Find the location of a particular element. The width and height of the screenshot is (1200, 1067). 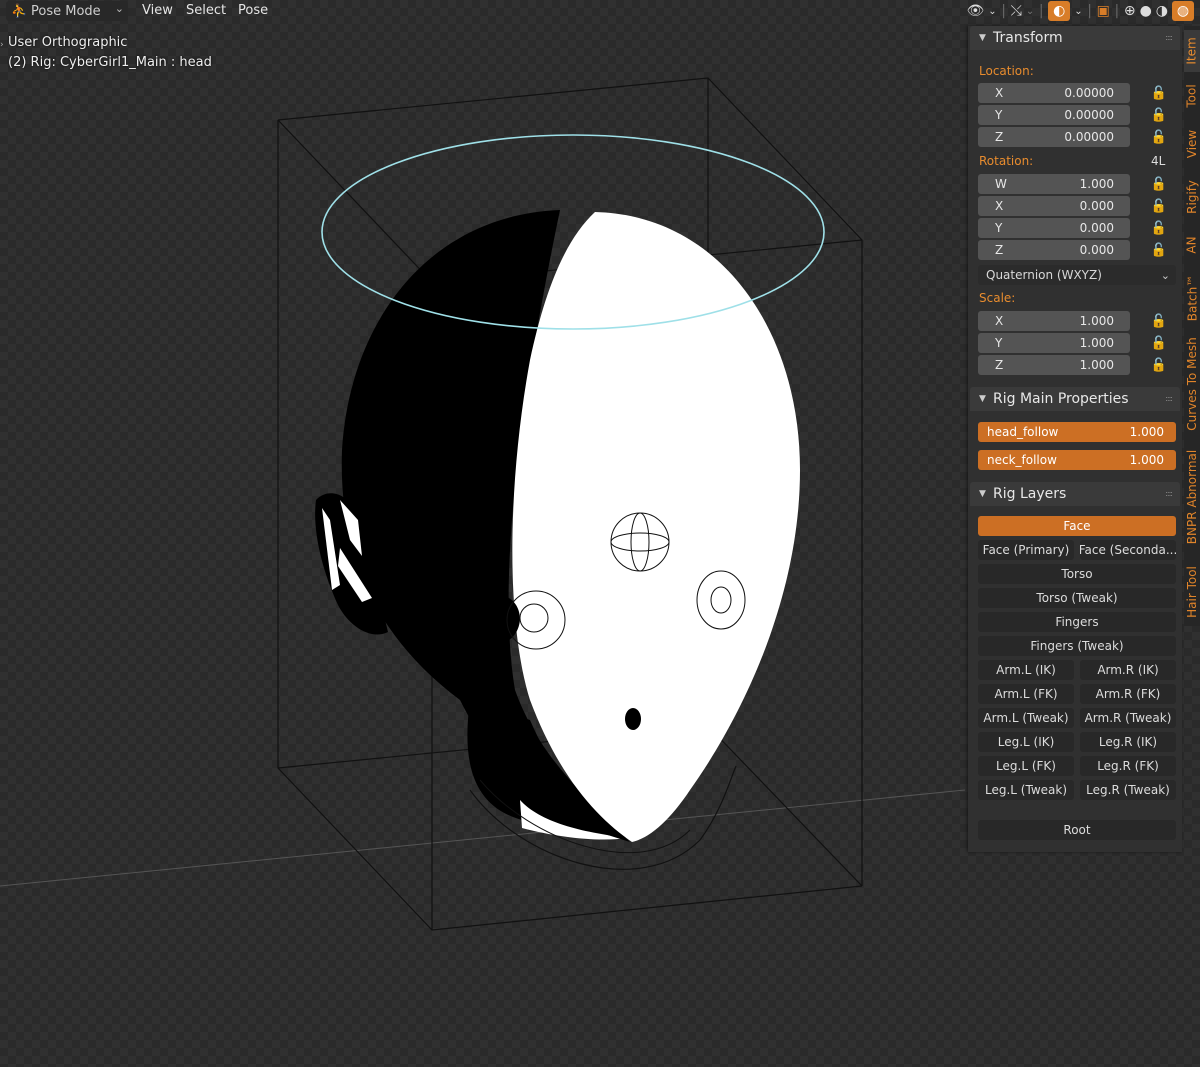

rotation-x-field: X 0.000 is located at coordinates (1054, 206).